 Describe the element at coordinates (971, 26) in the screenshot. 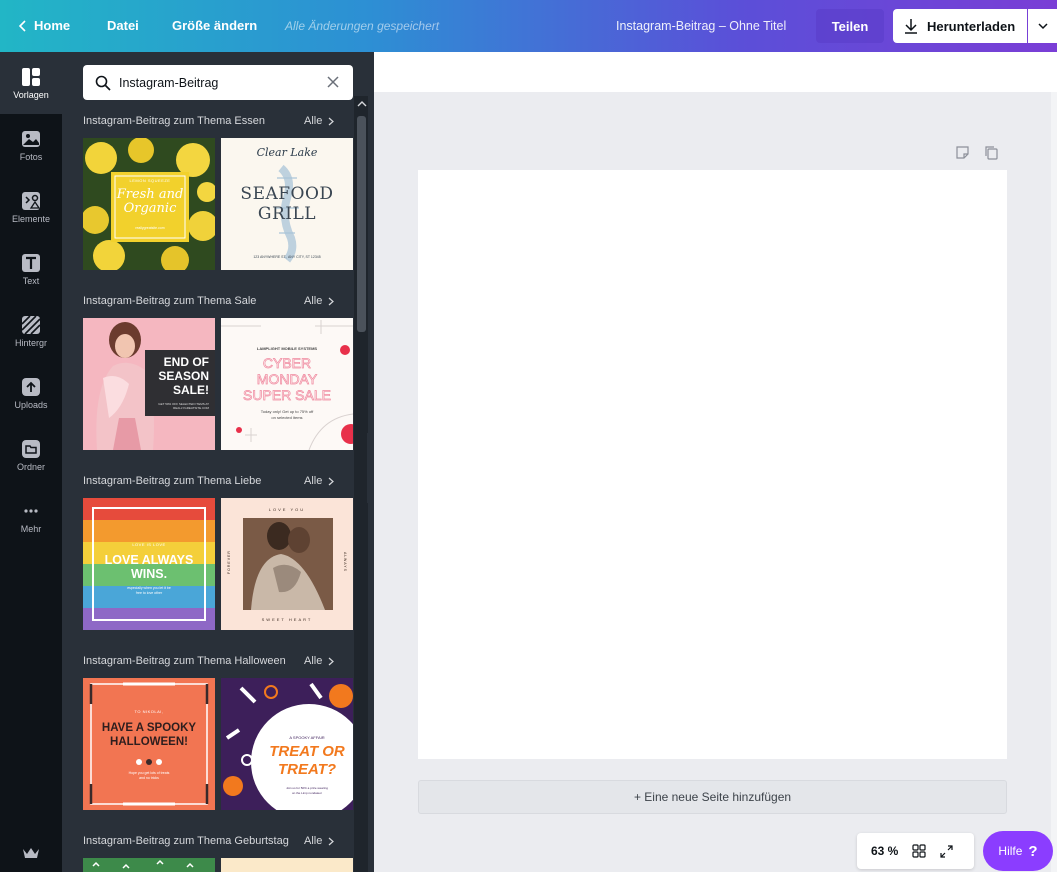

I see `download-label: Herunterladen` at that location.